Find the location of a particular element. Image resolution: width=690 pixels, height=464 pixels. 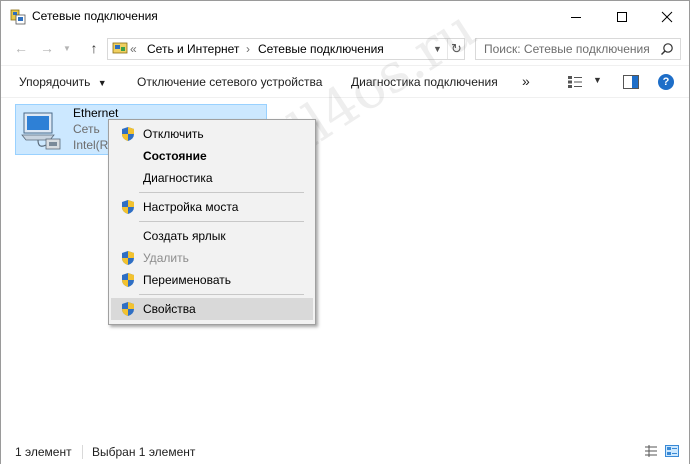

menu-item-label: Удалить is located at coordinates (166, 258).